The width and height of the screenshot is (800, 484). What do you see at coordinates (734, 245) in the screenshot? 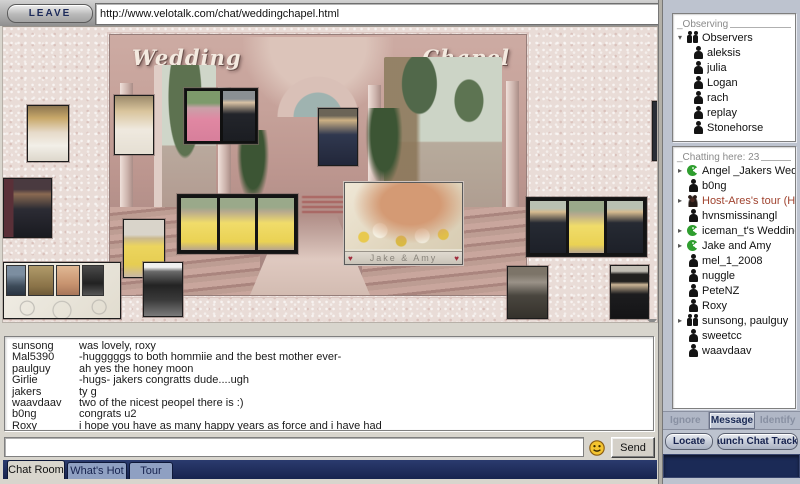
I see `chatting-row: Jake and Amy` at bounding box center [734, 245].